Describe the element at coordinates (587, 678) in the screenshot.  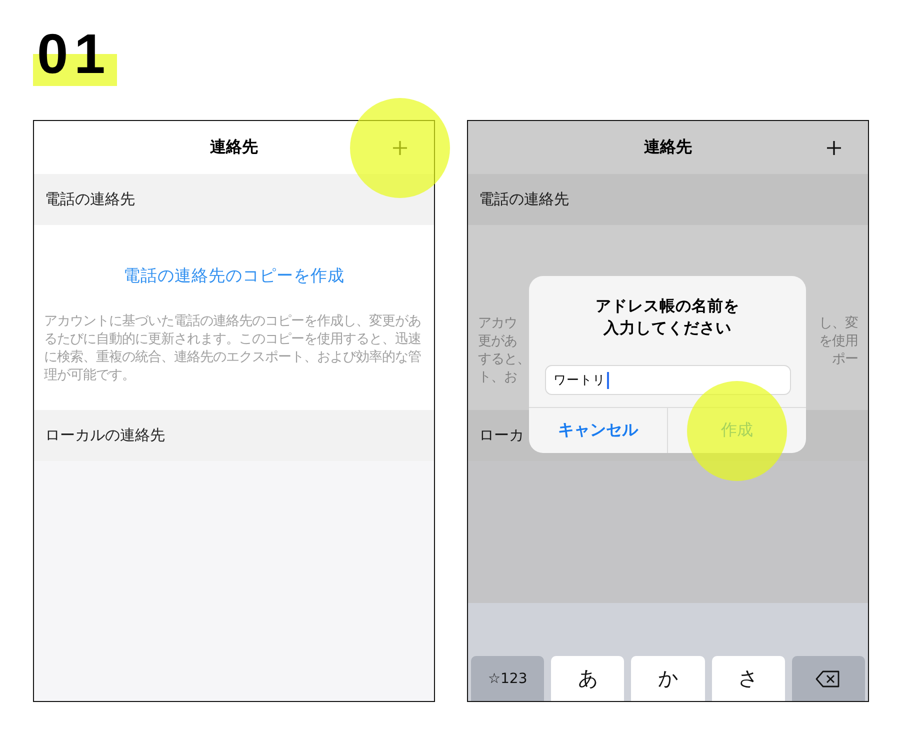
I see `keyboard-key: あ` at that location.